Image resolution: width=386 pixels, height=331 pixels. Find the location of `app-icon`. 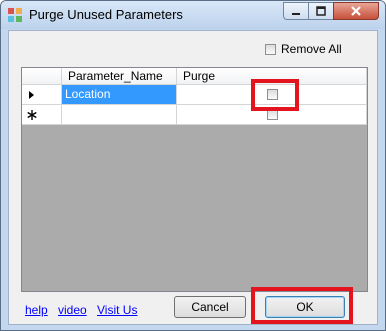

app-icon is located at coordinates (15, 15).